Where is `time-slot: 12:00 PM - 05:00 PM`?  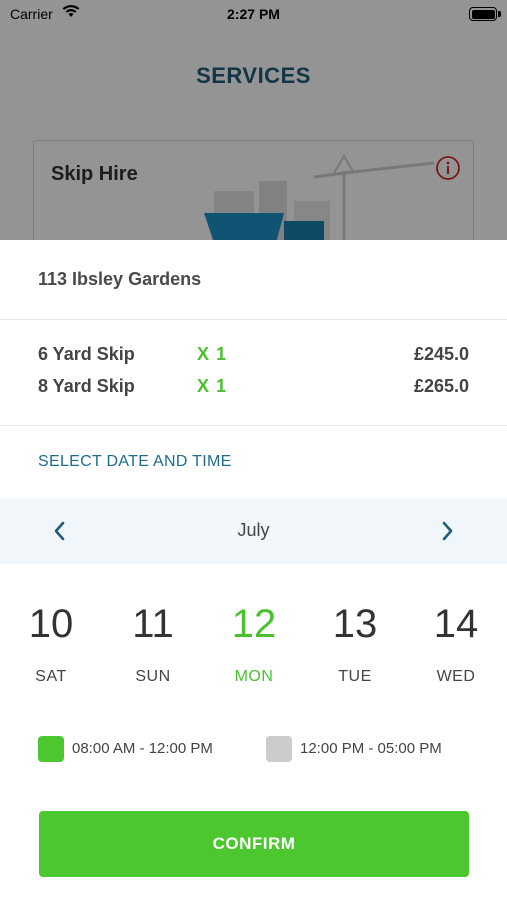
time-slot: 12:00 PM - 05:00 PM is located at coordinates (366, 749).